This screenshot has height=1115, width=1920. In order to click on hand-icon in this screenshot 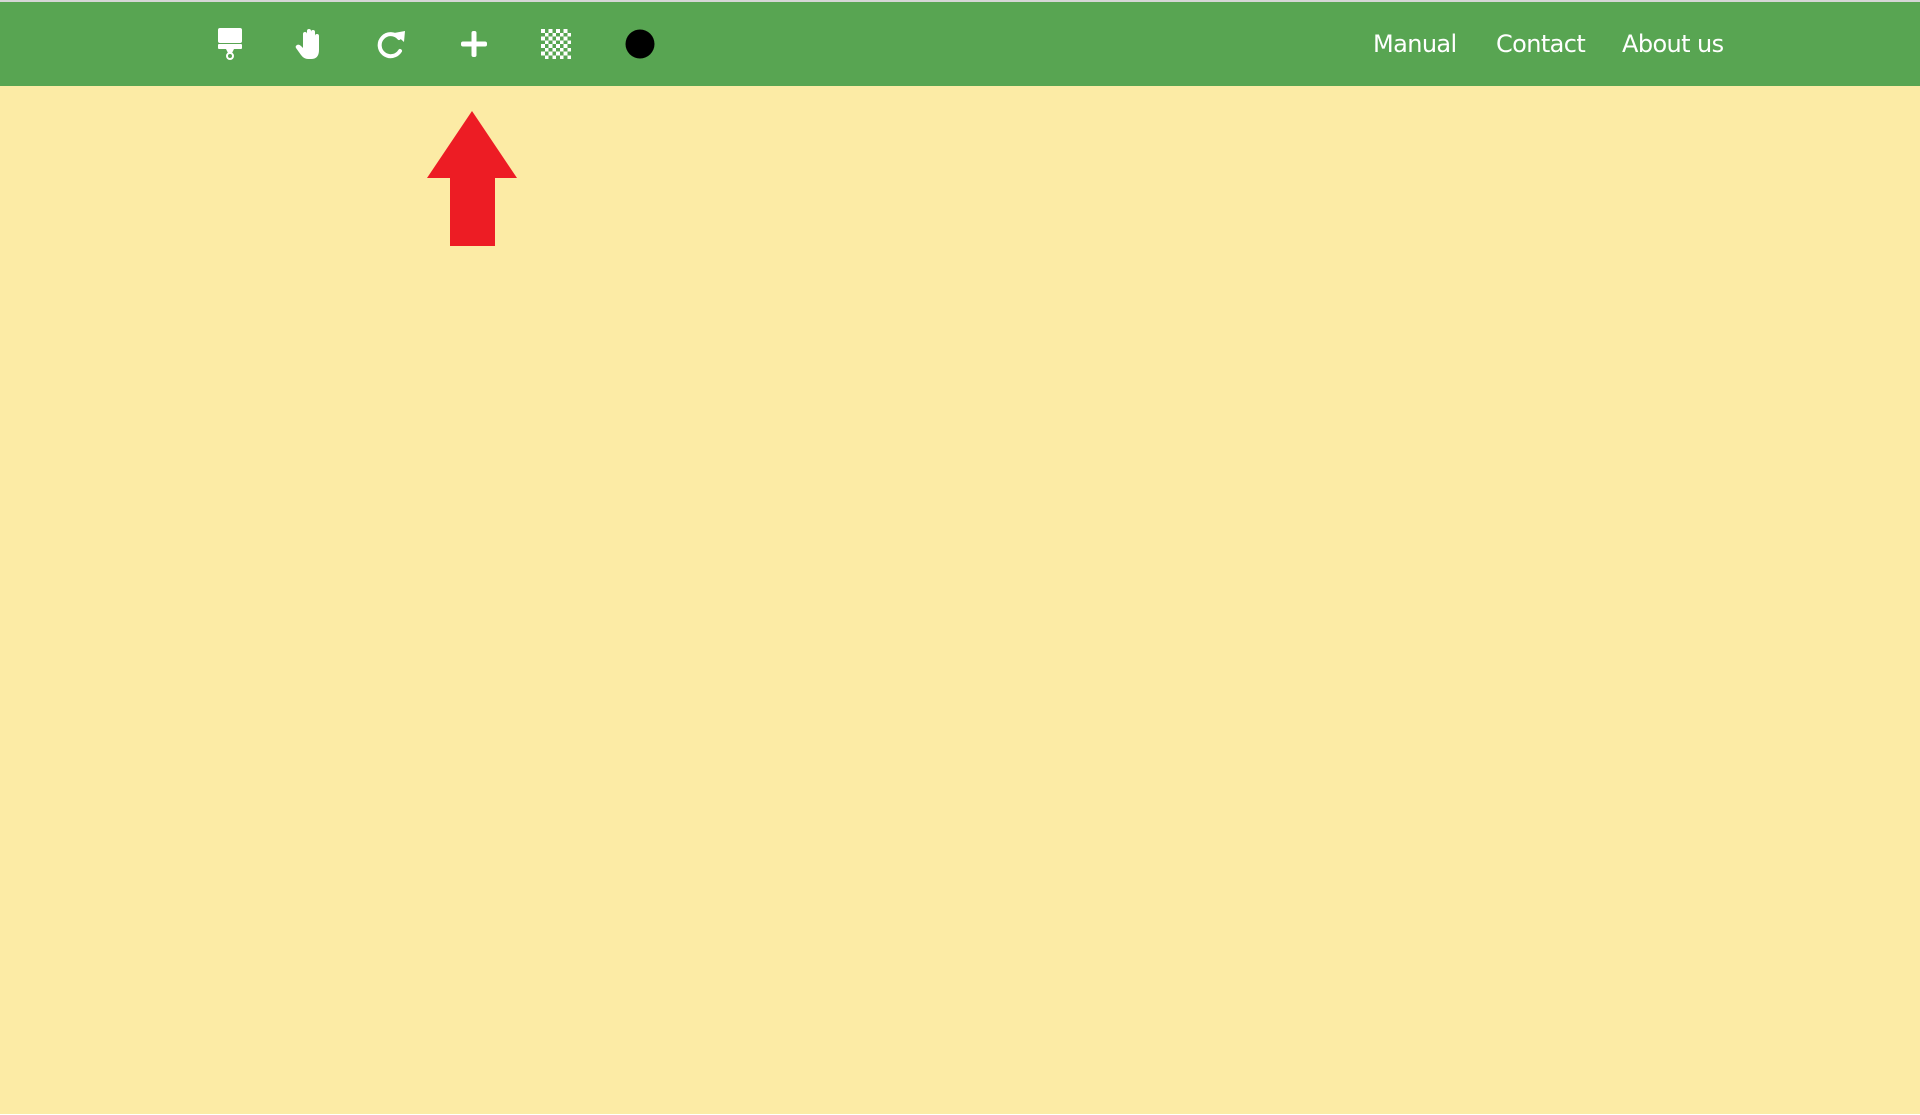, I will do `click(307, 44)`.